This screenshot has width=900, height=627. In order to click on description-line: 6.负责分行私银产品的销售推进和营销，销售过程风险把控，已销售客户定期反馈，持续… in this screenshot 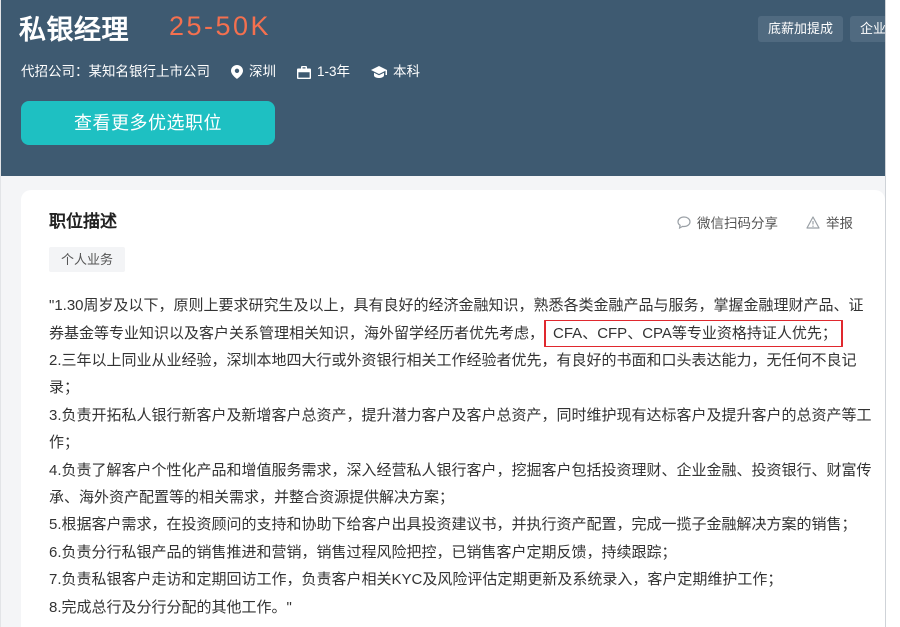, I will do `click(363, 552)`.